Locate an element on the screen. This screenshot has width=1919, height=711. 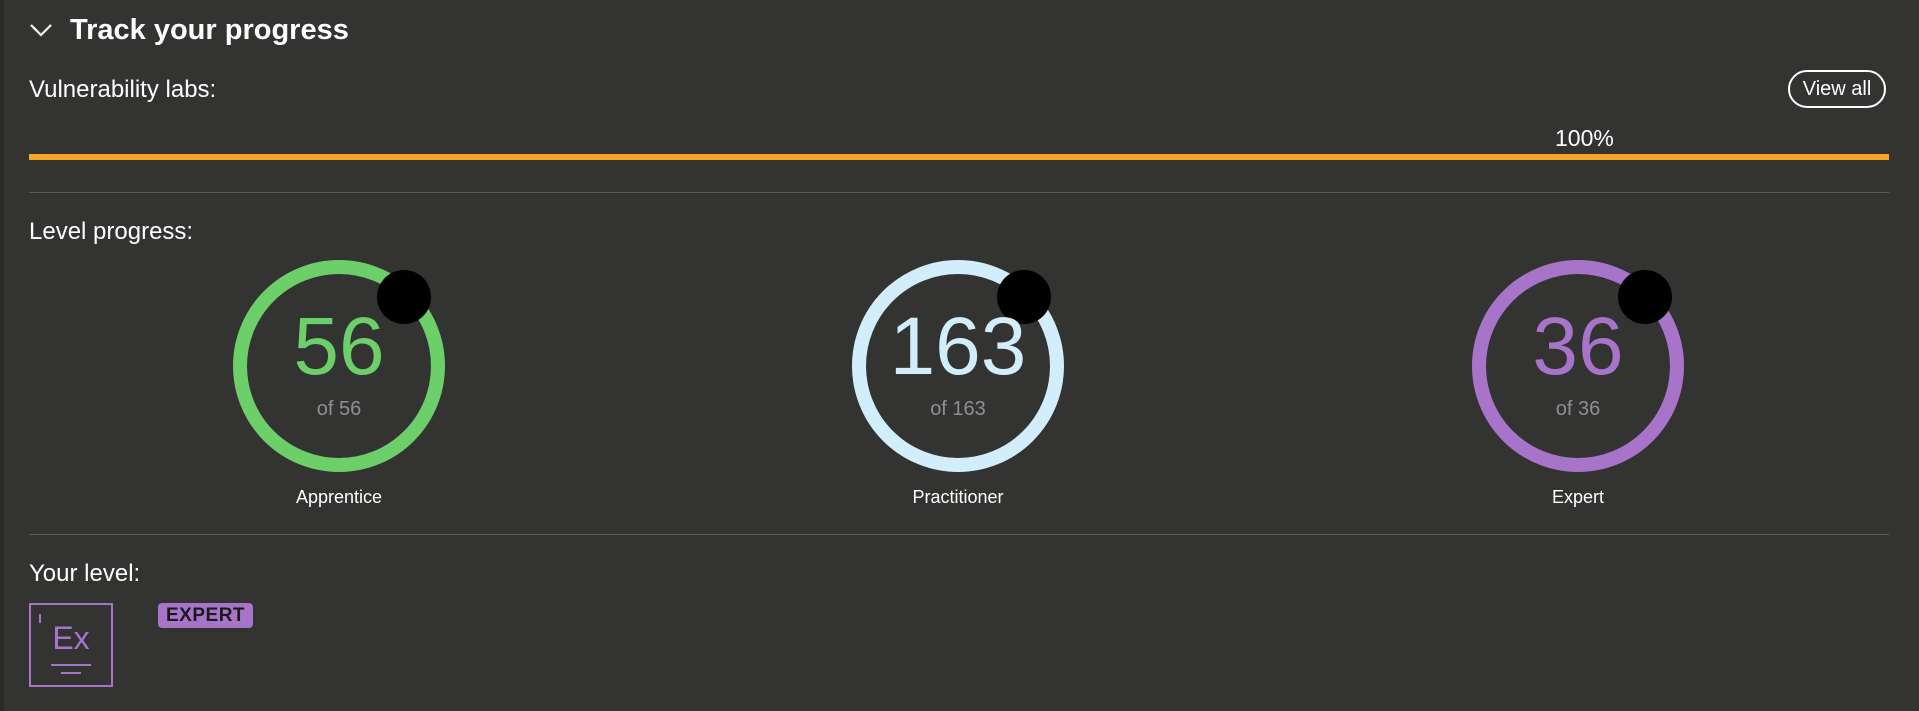
apprentice-label: Apprentice is located at coordinates (339, 497).